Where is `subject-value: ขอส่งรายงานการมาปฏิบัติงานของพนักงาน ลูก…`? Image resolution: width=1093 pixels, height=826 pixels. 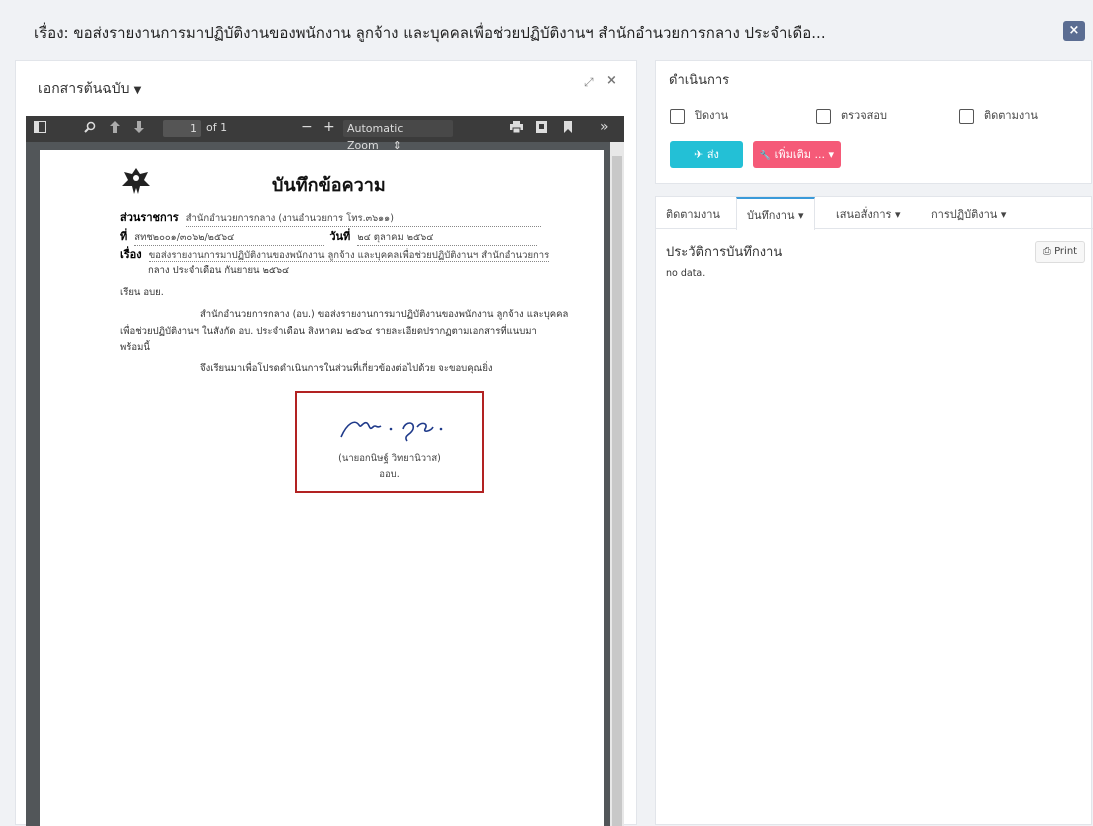
subject-value: ขอส่งรายงานการมาปฏิบัติงานของพนักงาน ลูก… is located at coordinates (349, 256).